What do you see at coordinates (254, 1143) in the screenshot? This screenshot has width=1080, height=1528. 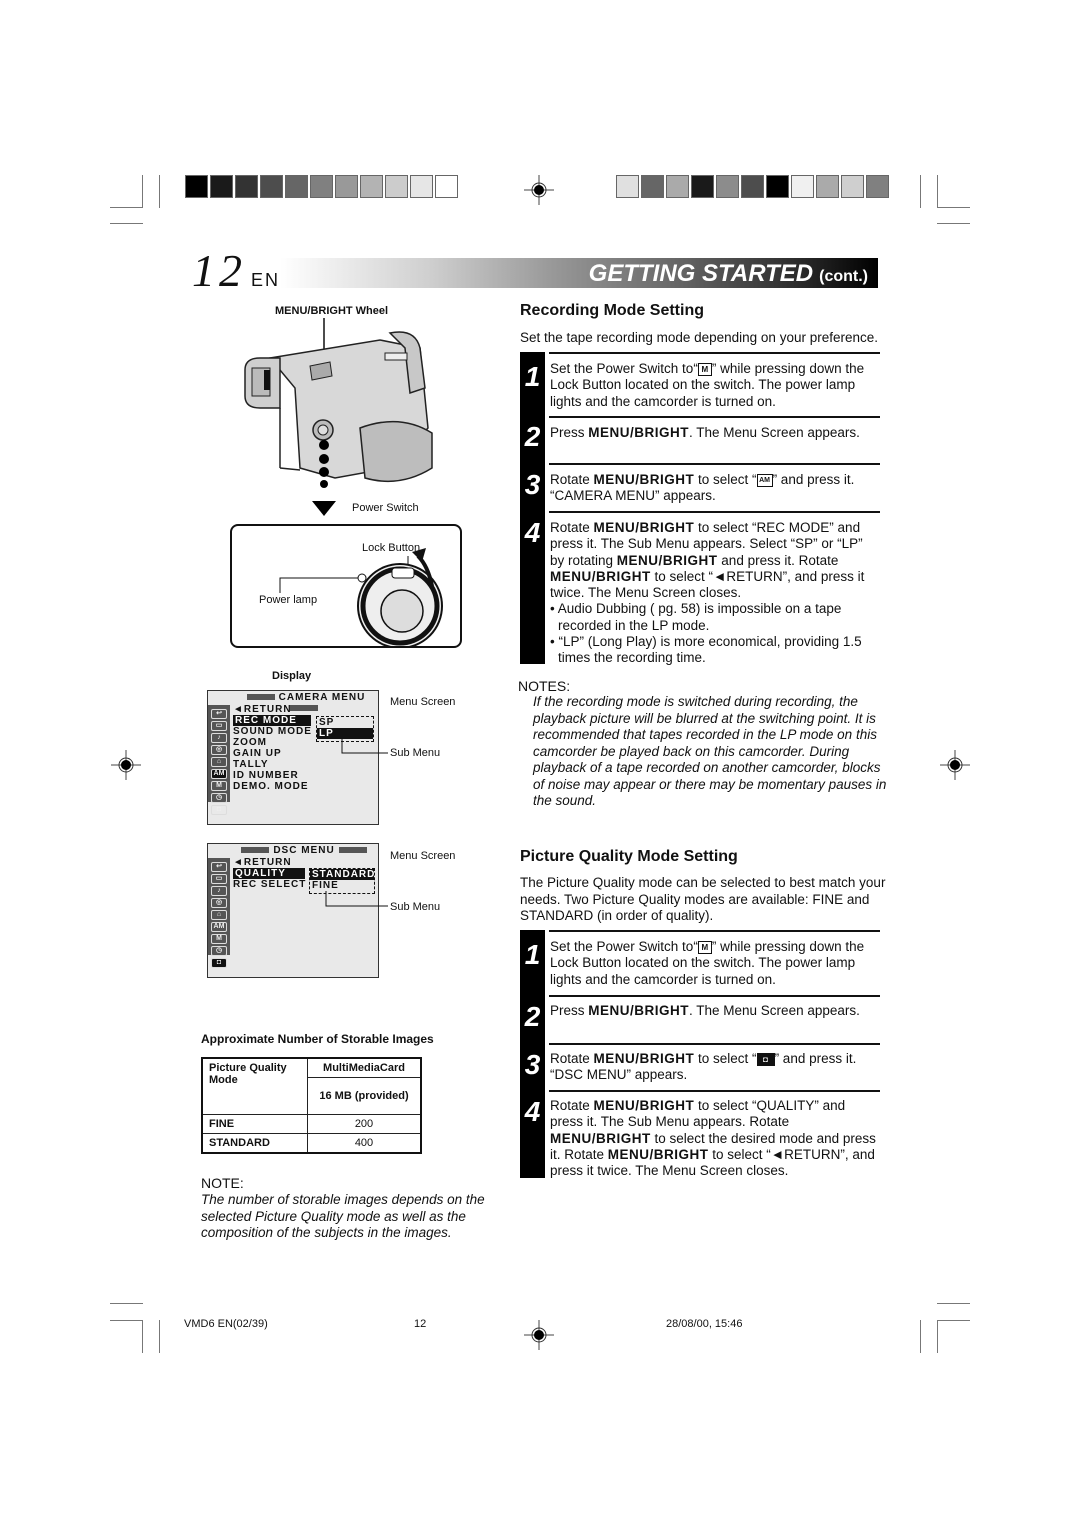 I see `table-cell-mode: STANDARD` at bounding box center [254, 1143].